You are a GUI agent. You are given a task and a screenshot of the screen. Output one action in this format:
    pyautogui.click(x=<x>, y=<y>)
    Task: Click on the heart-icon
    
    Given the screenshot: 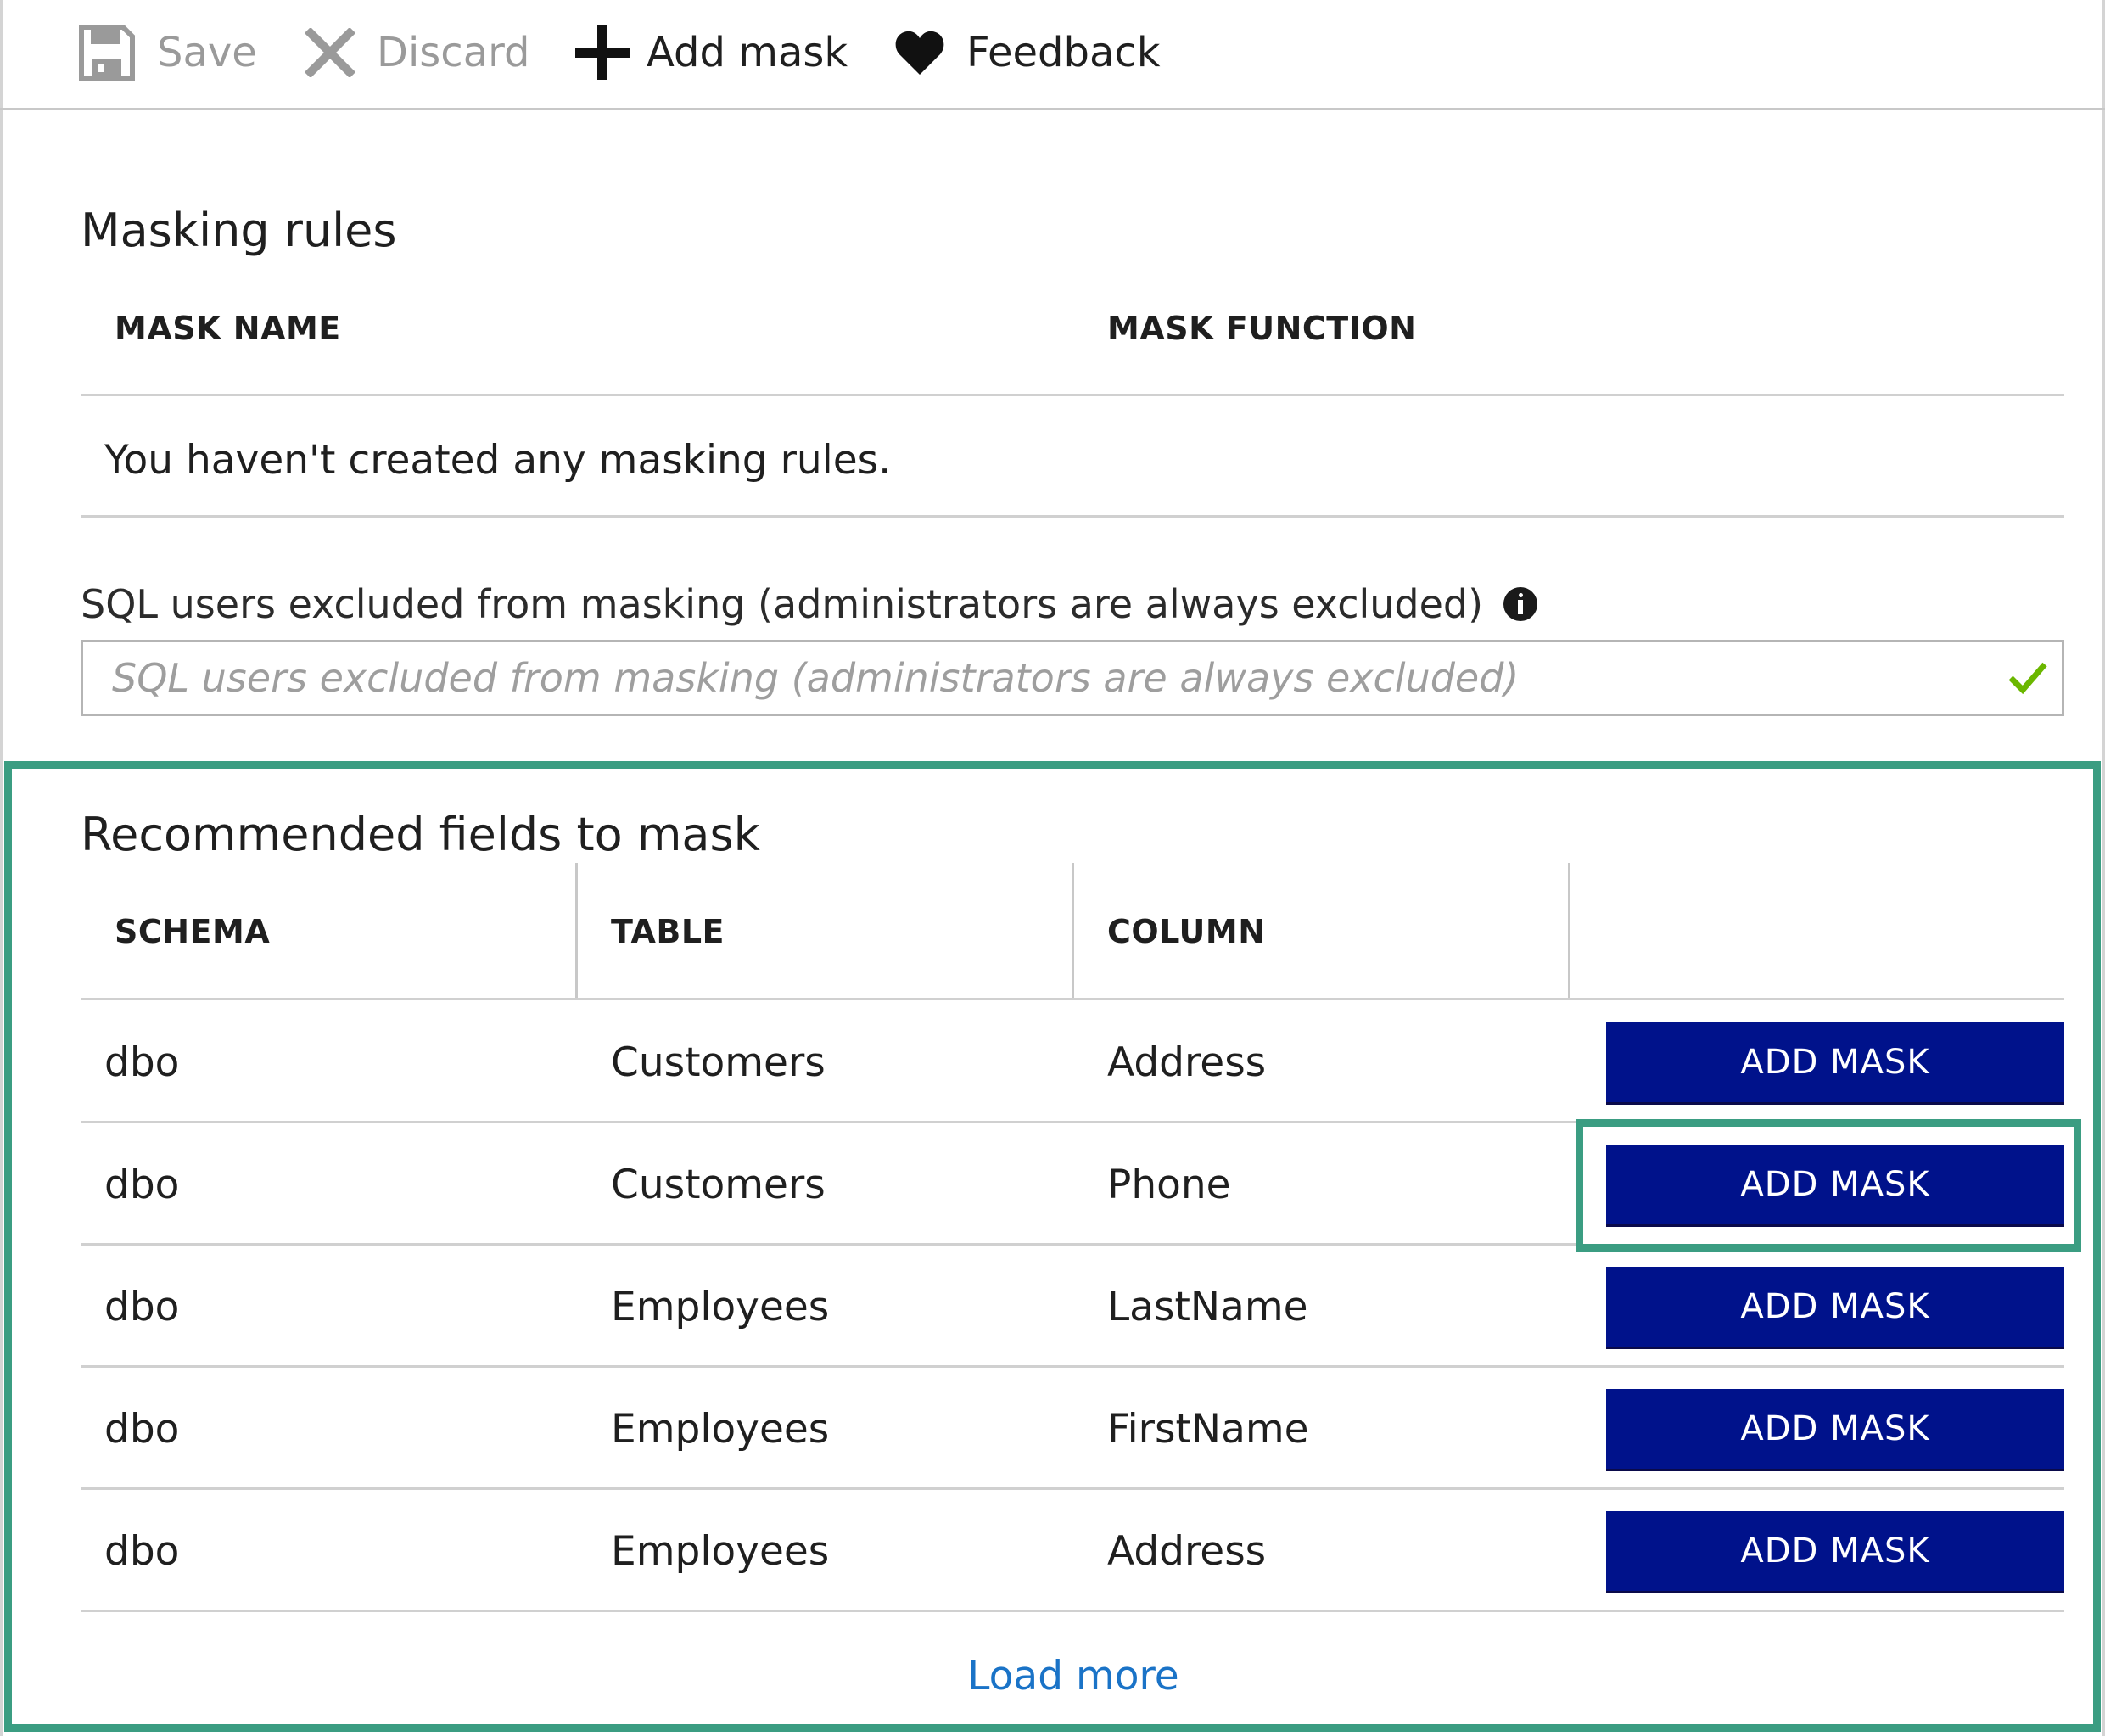 What is the action you would take?
    pyautogui.click(x=920, y=53)
    